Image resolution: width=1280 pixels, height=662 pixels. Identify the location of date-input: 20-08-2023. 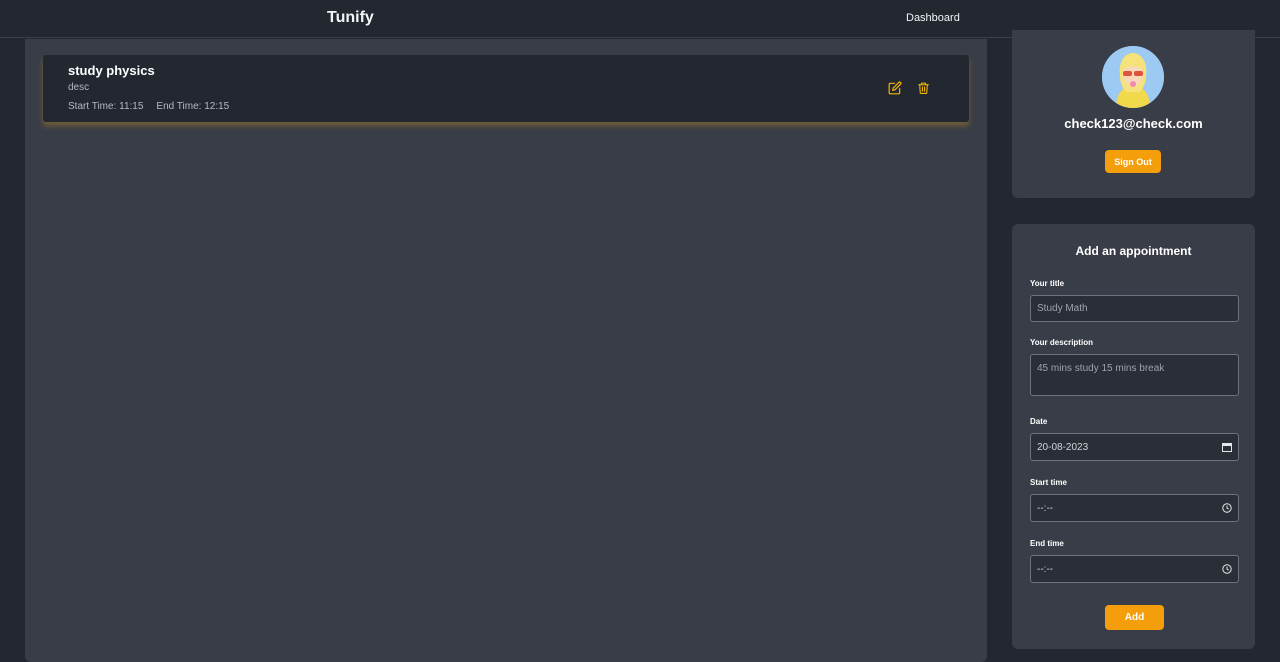
(1134, 447).